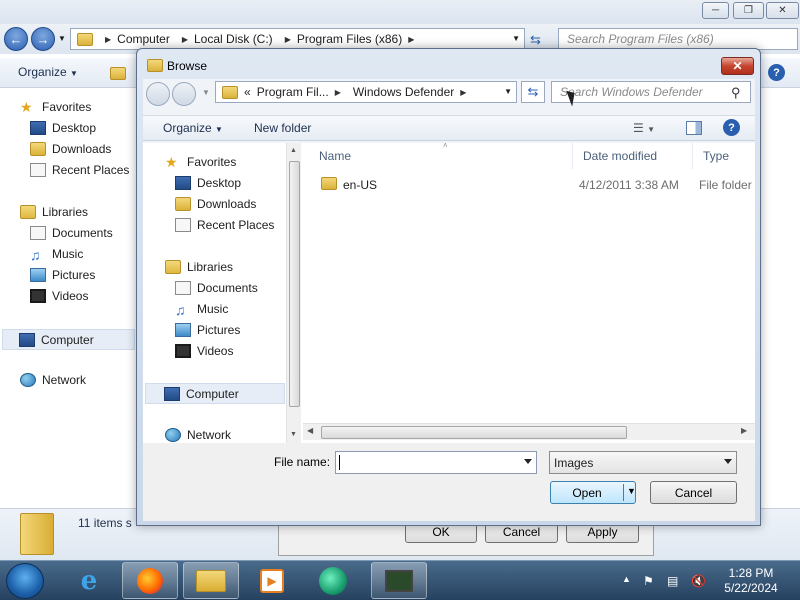  I want to click on column-type-header: Type, so click(724, 156).